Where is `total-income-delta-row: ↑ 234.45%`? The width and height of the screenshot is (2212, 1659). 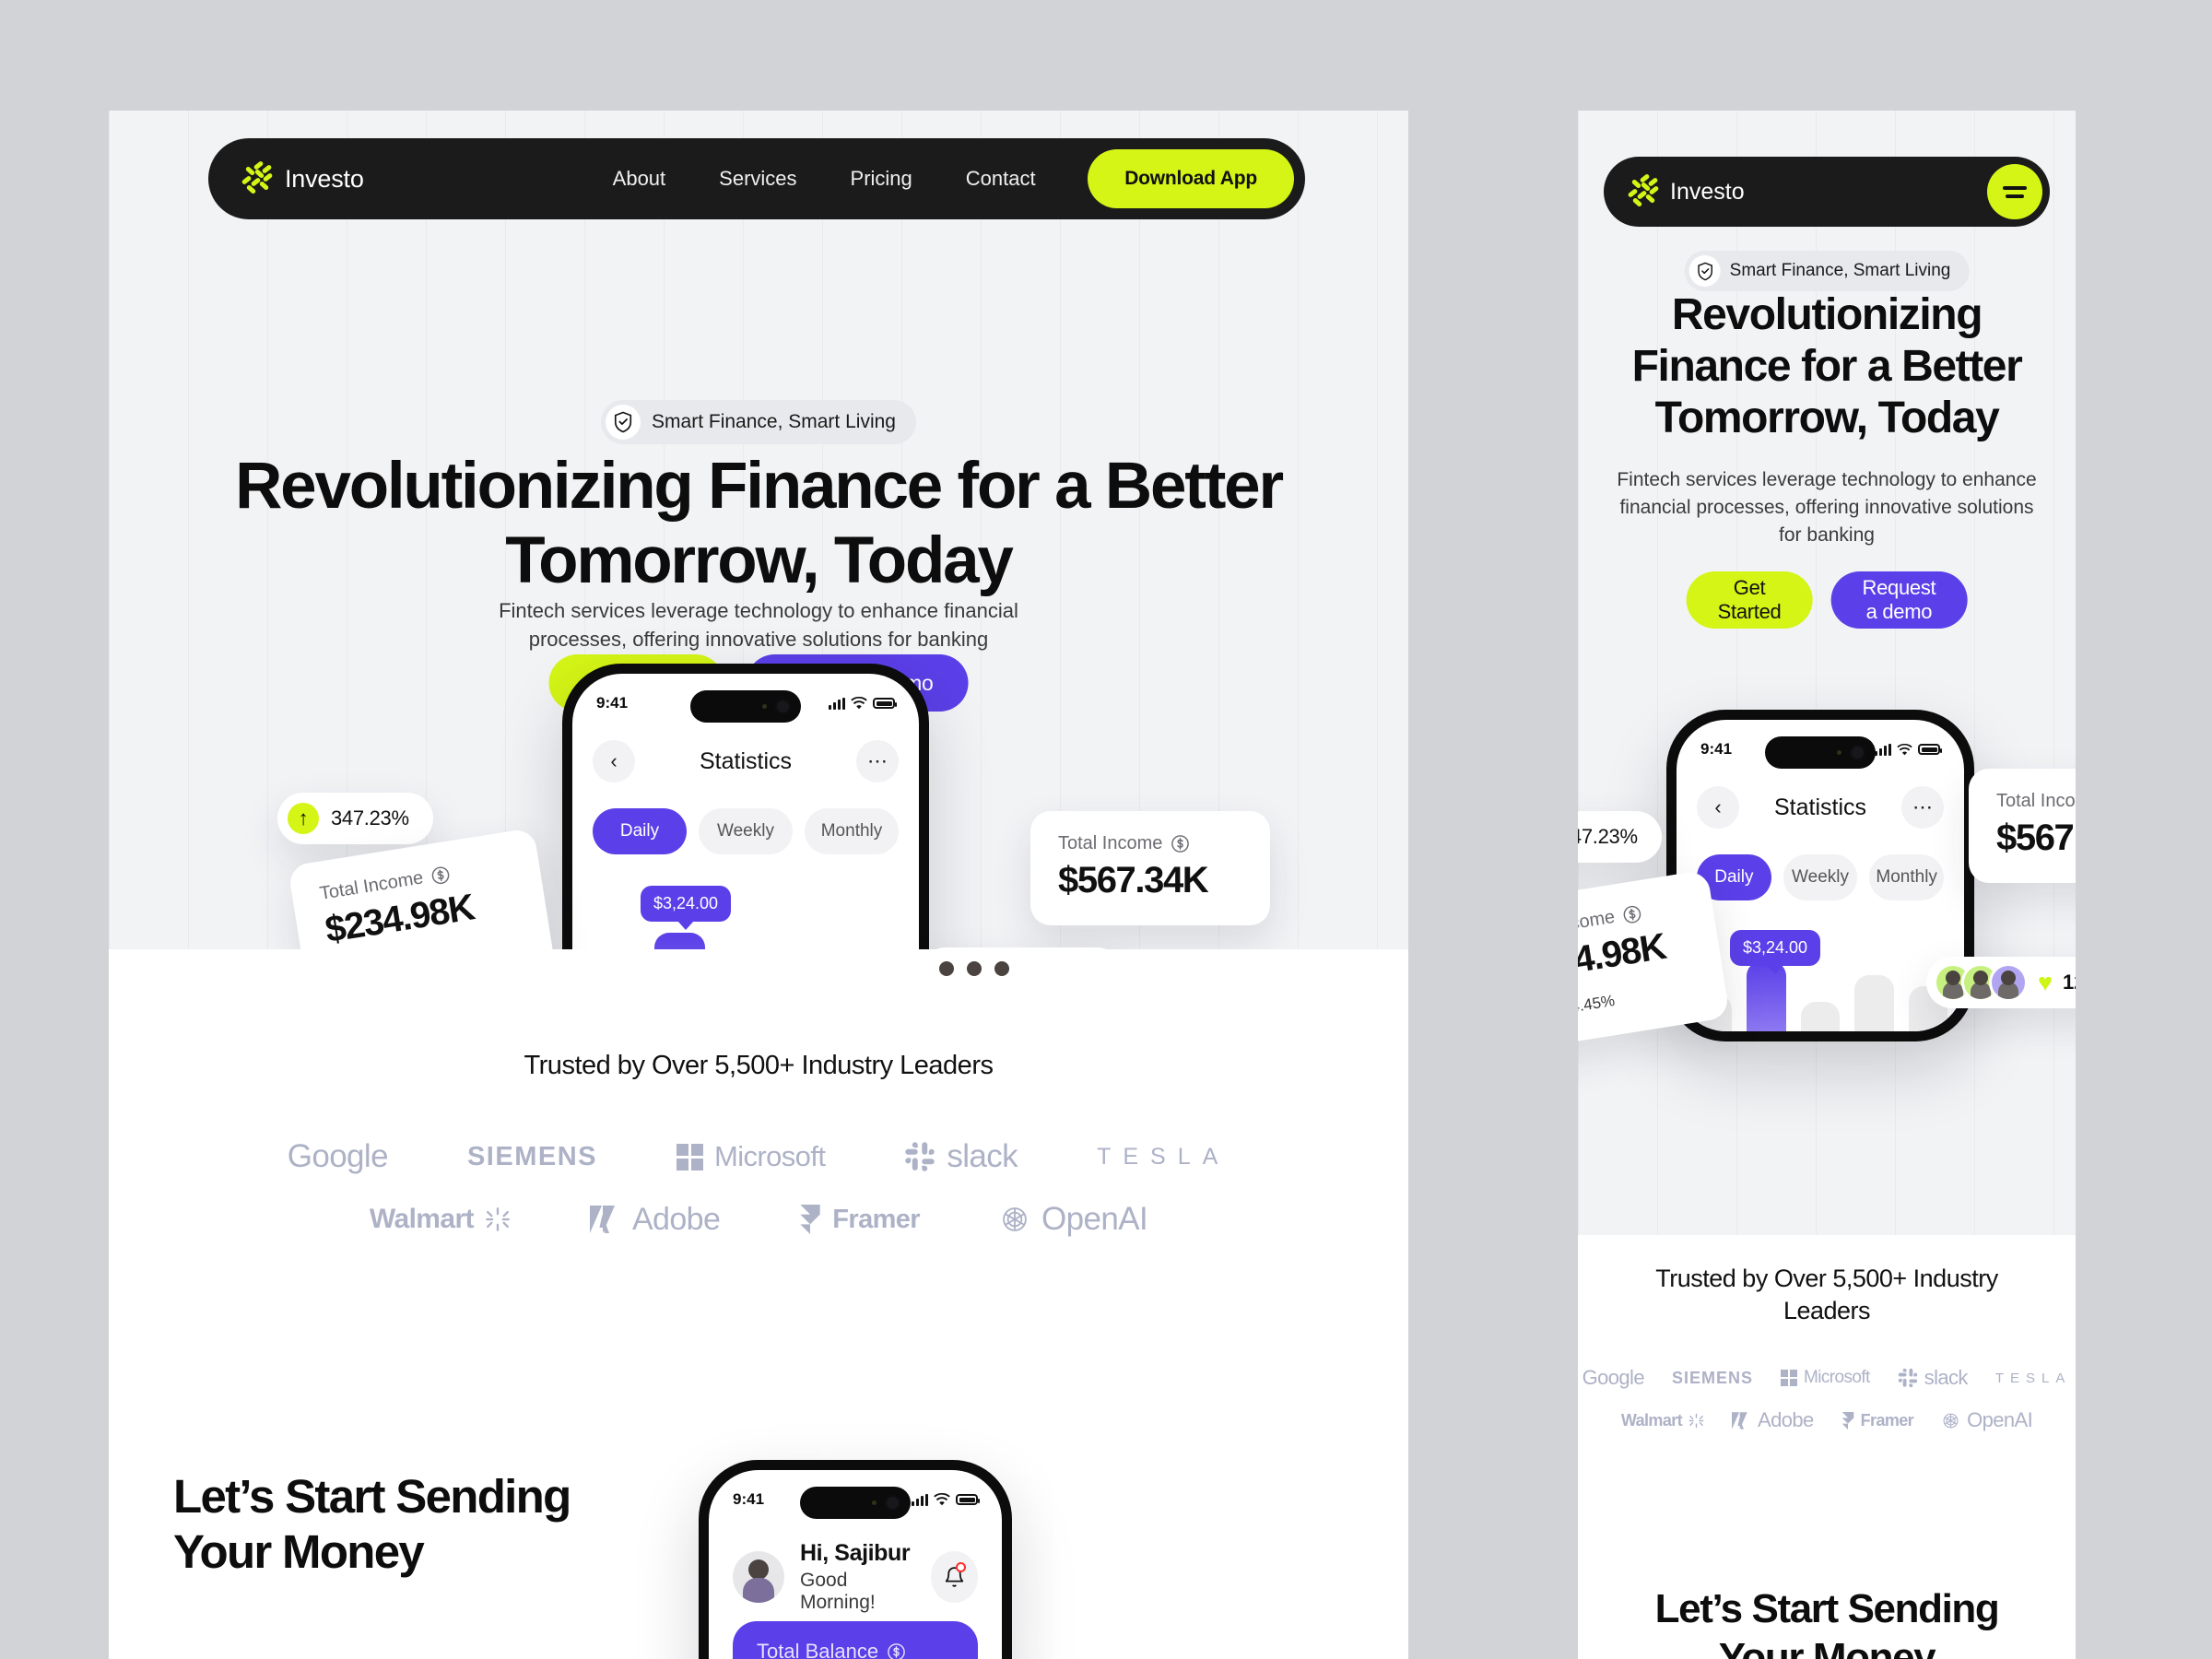 total-income-delta-row: ↑ 234.45% is located at coordinates (1638, 1001).